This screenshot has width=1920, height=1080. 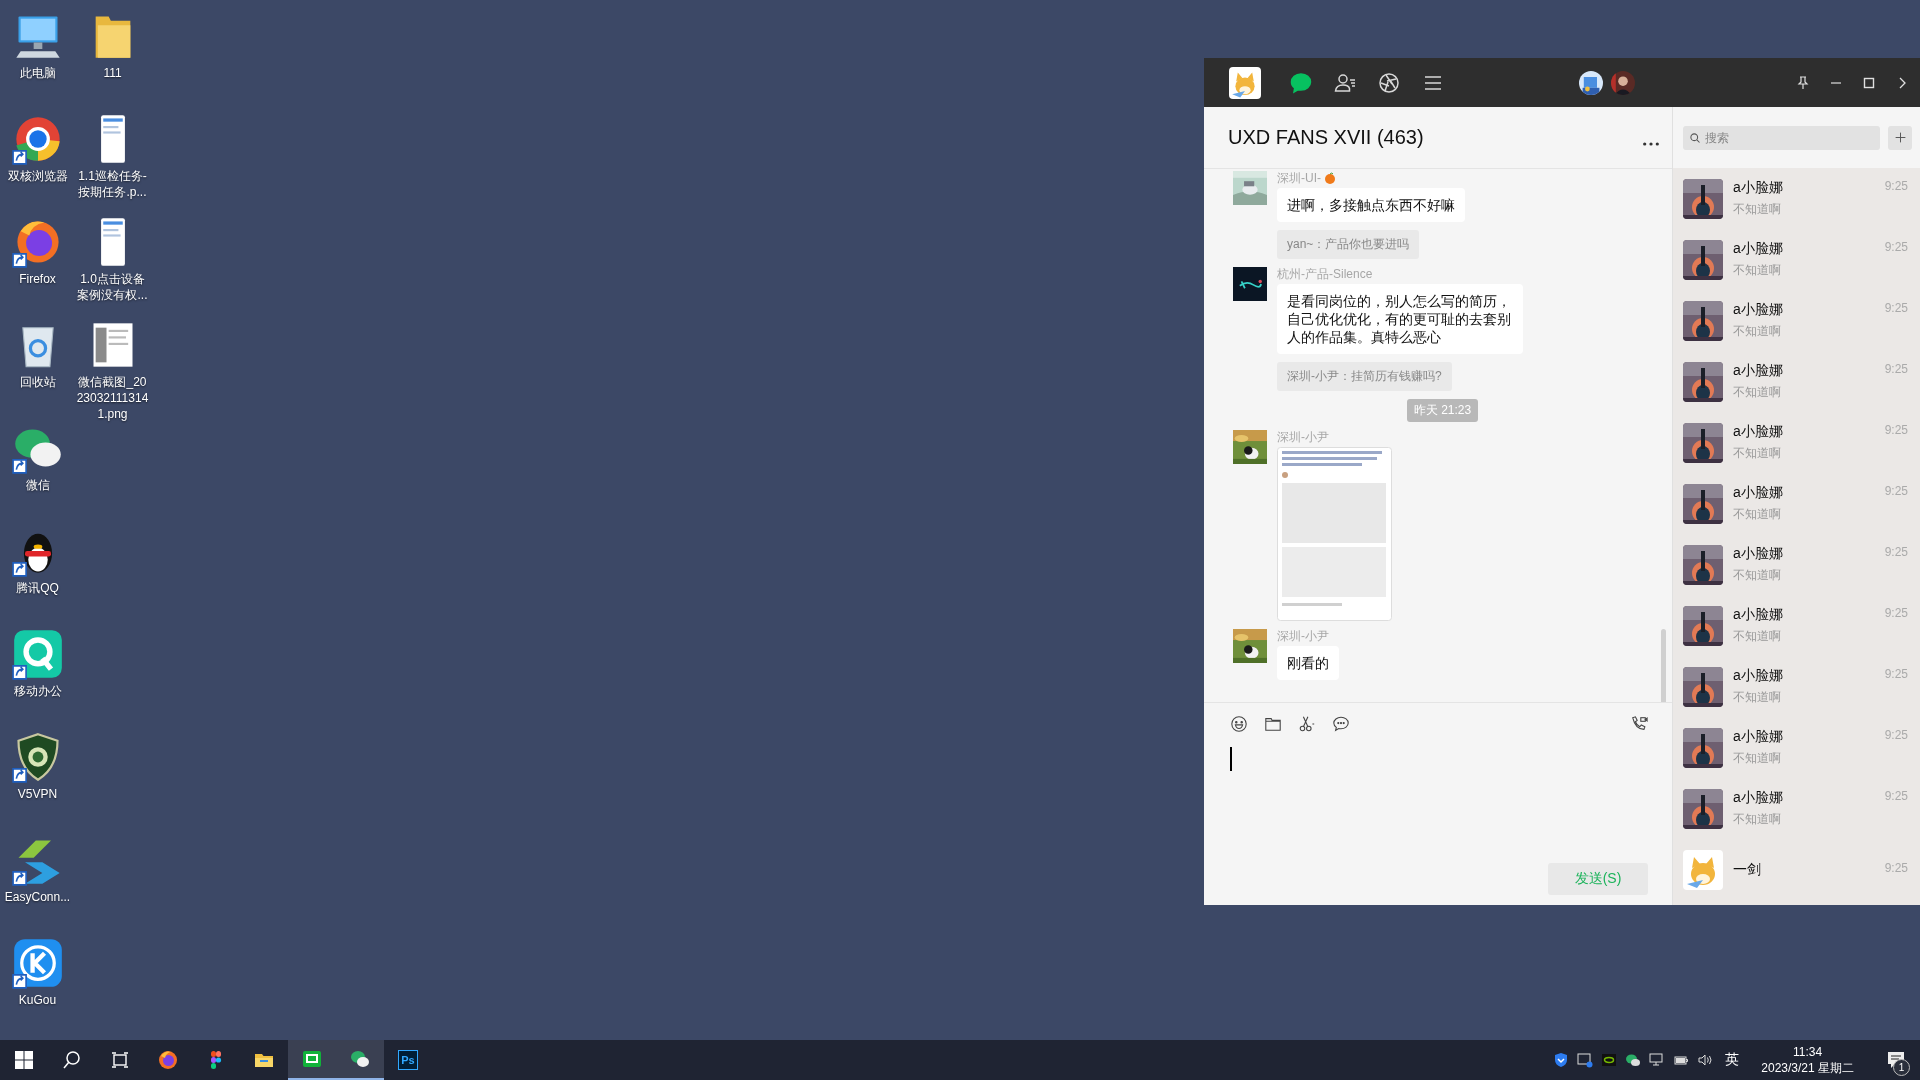 What do you see at coordinates (1308, 663) in the screenshot?
I see `message-bubble: 刚看的` at bounding box center [1308, 663].